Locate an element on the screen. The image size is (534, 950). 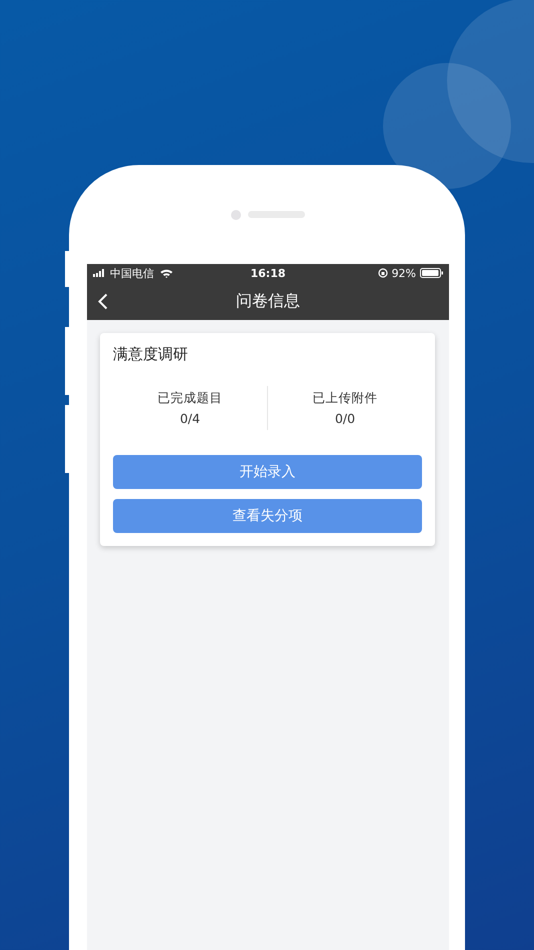
signal-icon is located at coordinates (100, 273).